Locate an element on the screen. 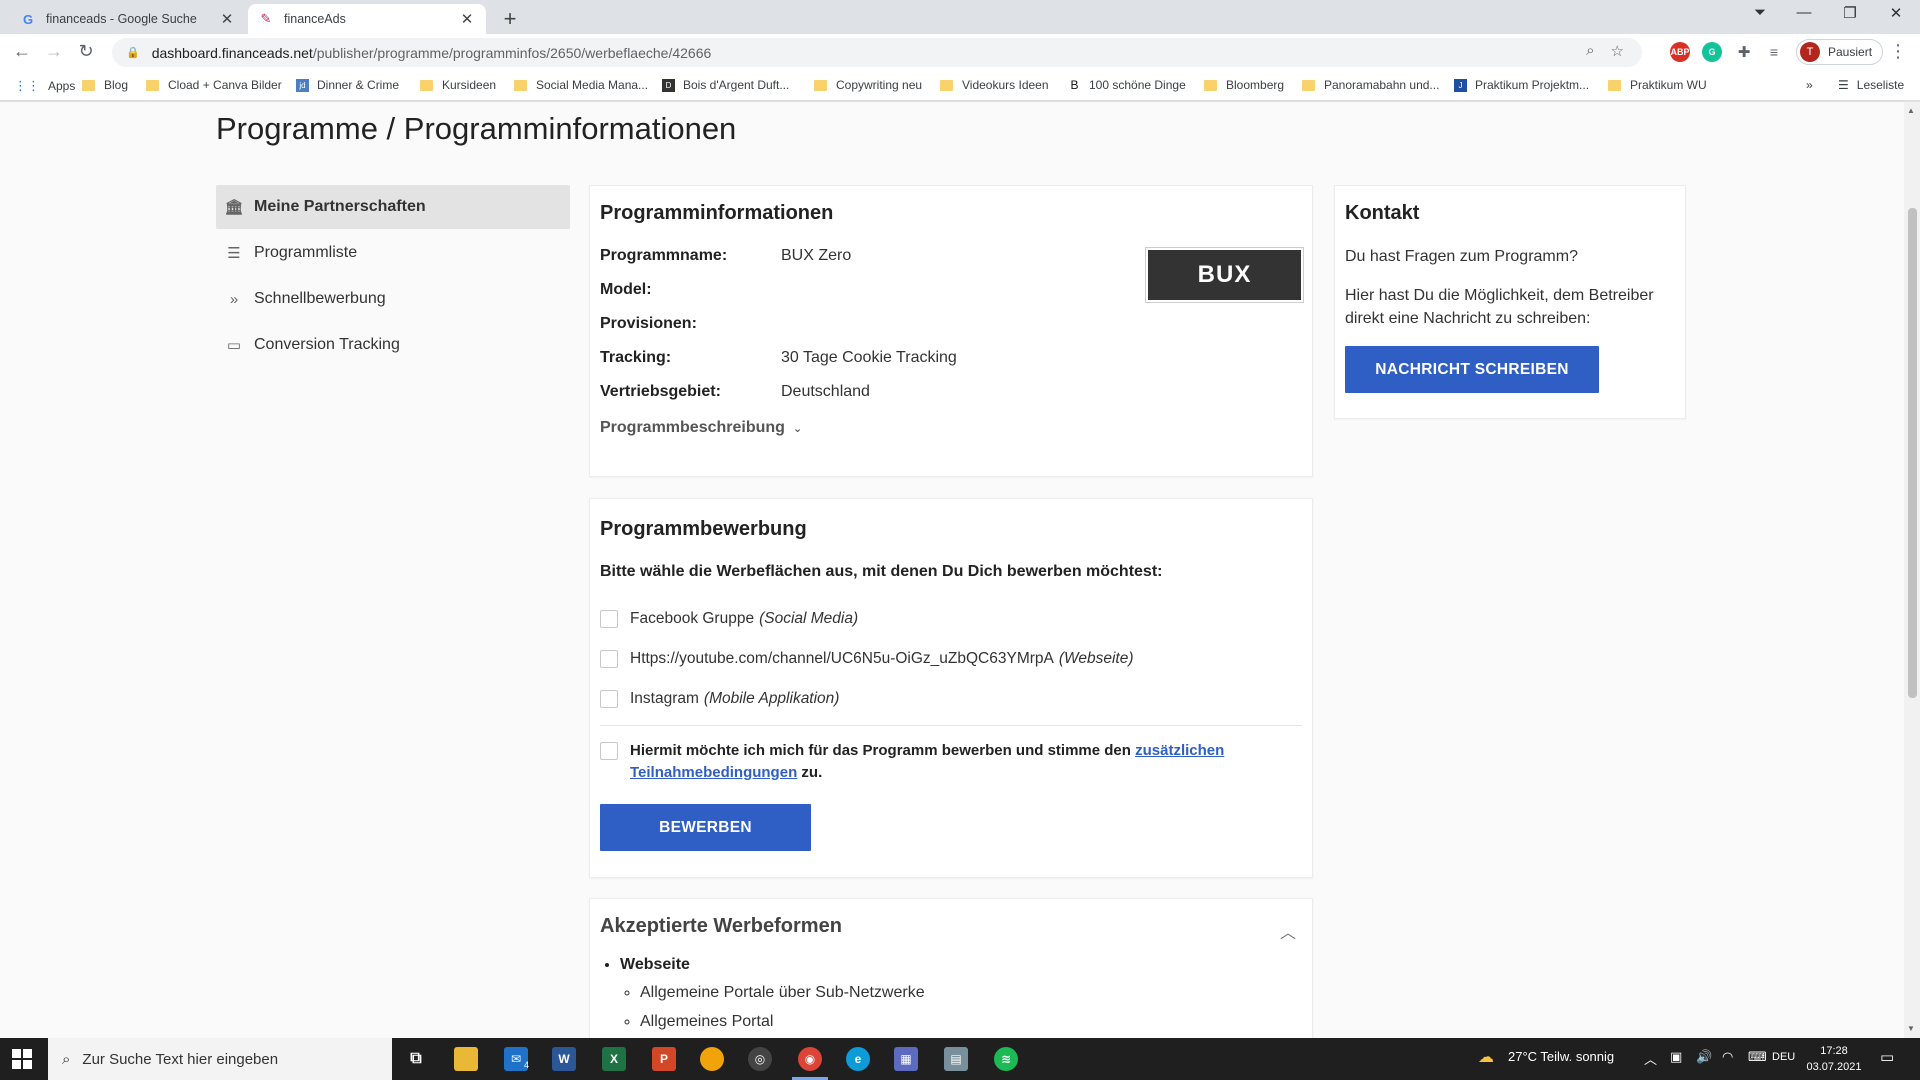 This screenshot has height=1080, width=1920. bookmark-apps: ⋮⋮ Apps is located at coordinates (44, 86).